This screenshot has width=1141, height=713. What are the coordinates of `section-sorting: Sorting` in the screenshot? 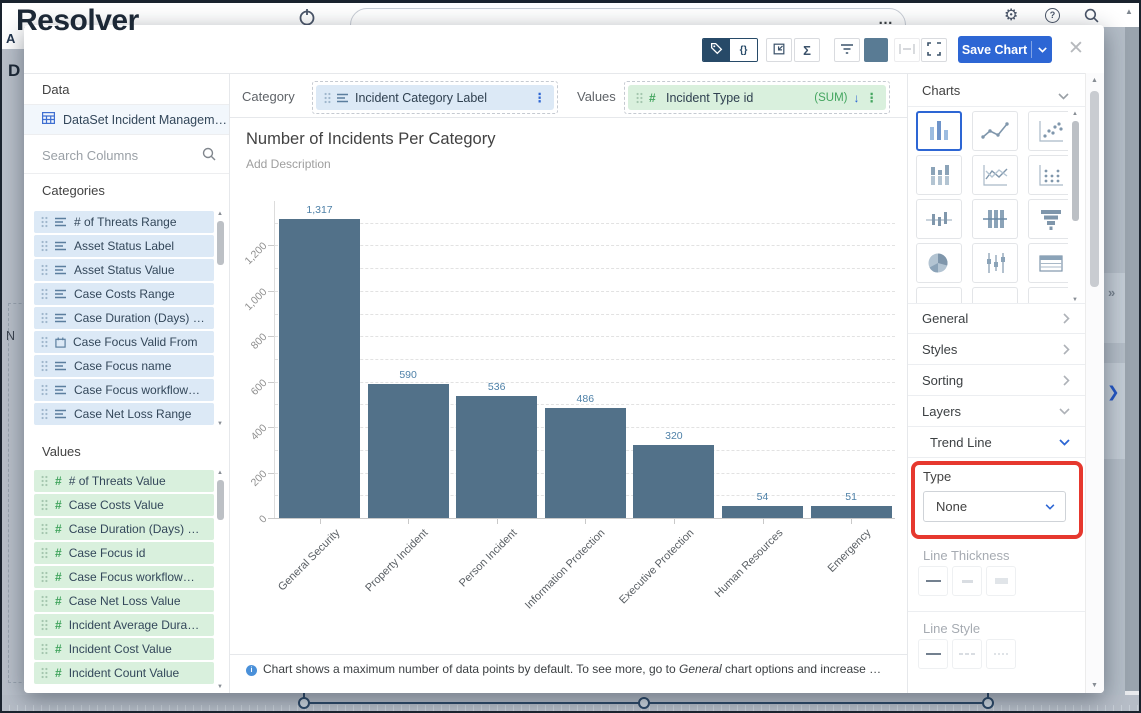 It's located at (996, 380).